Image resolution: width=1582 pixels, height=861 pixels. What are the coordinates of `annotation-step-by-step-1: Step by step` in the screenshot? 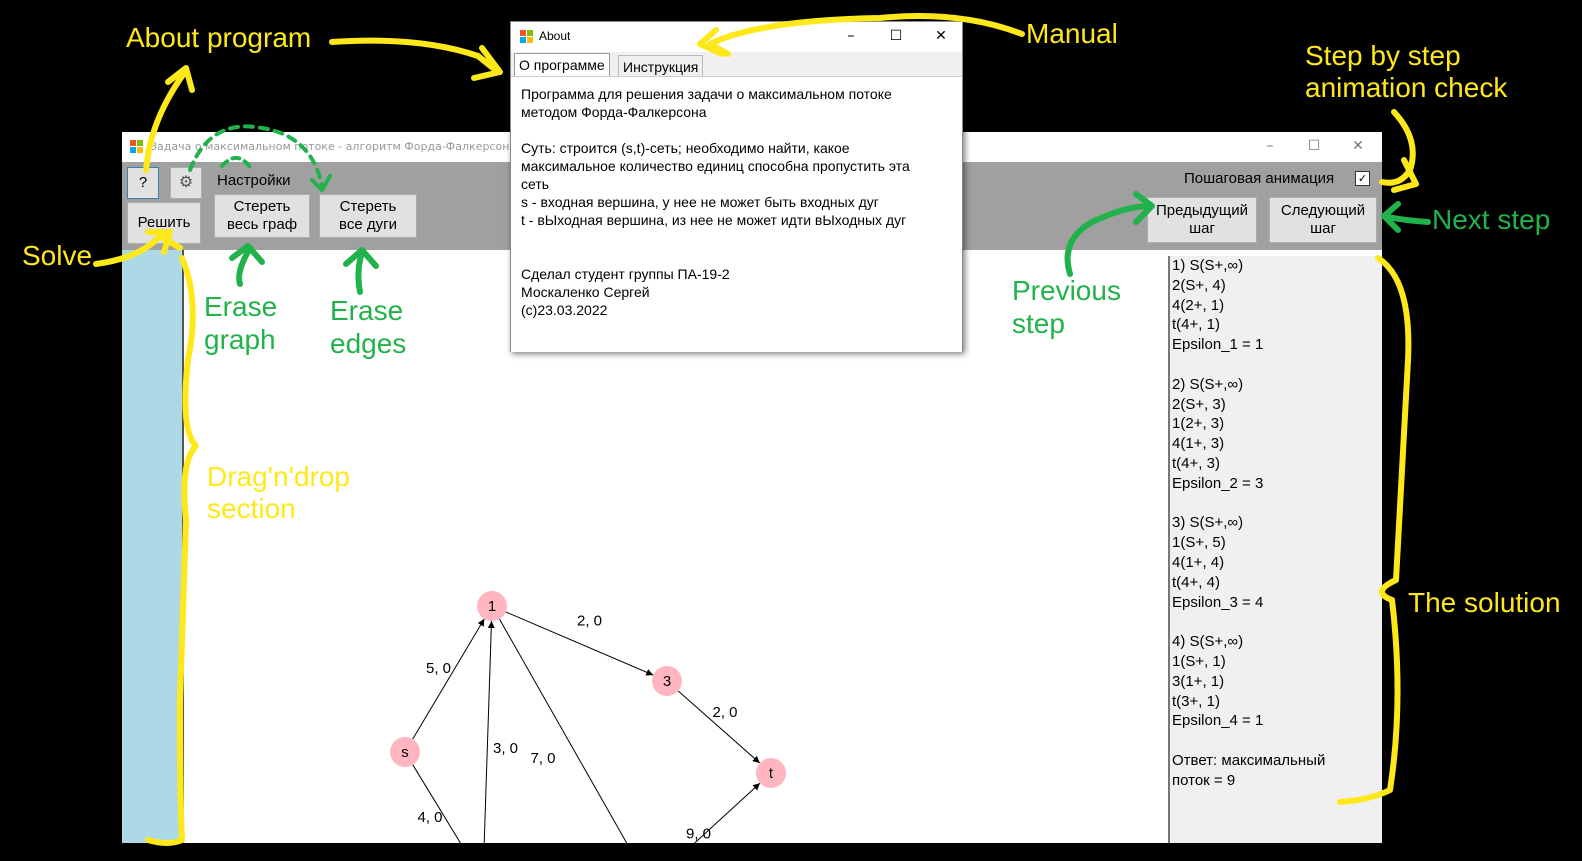 It's located at (1383, 55).